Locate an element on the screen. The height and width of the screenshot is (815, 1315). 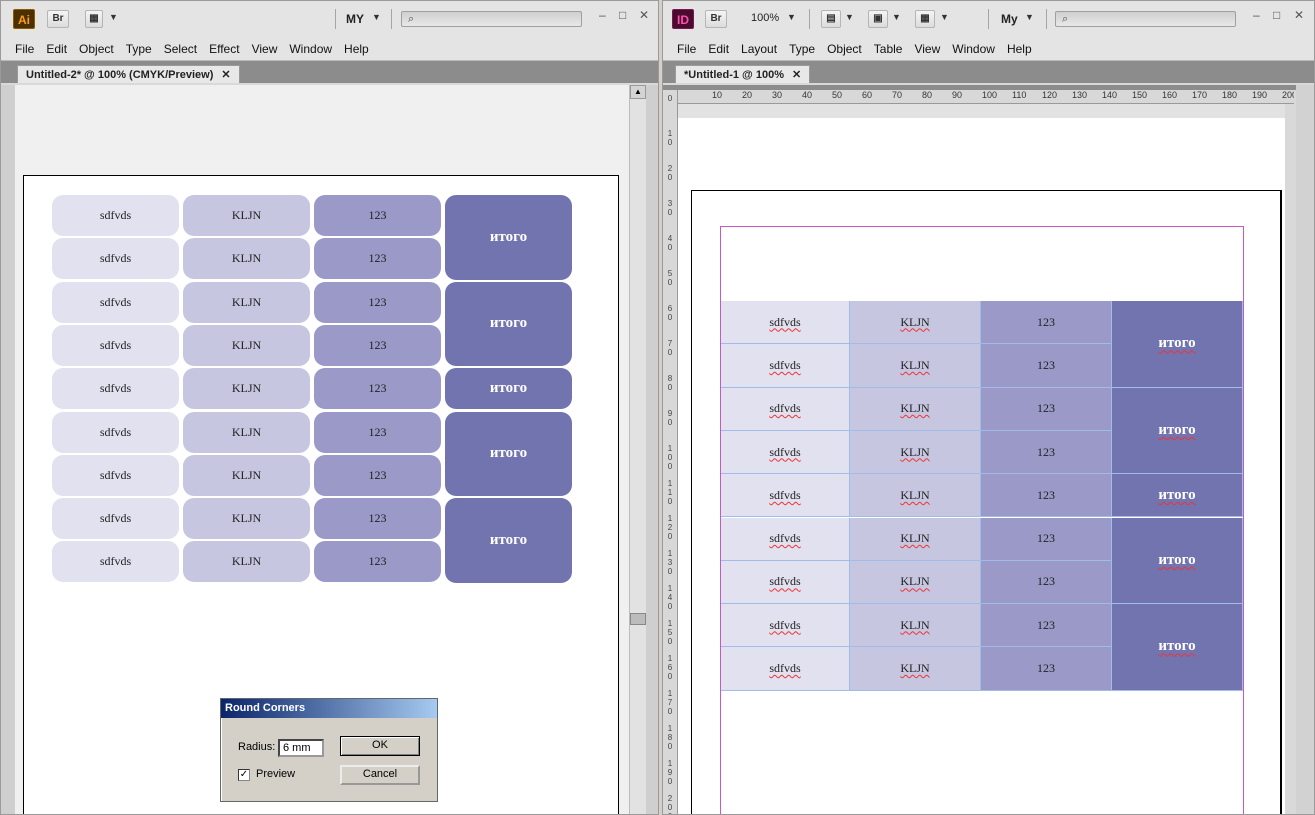
ruler-tick-label: 120 is located at coordinates (1050, 95).